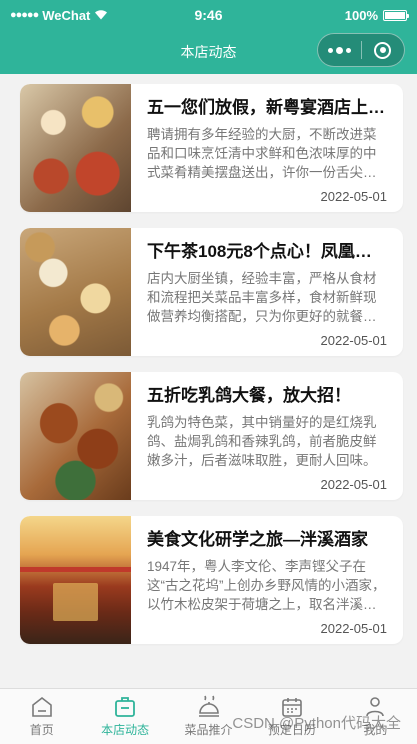 Image resolution: width=417 pixels, height=744 pixels. I want to click on tab-label: 菜品推介, so click(208, 730).